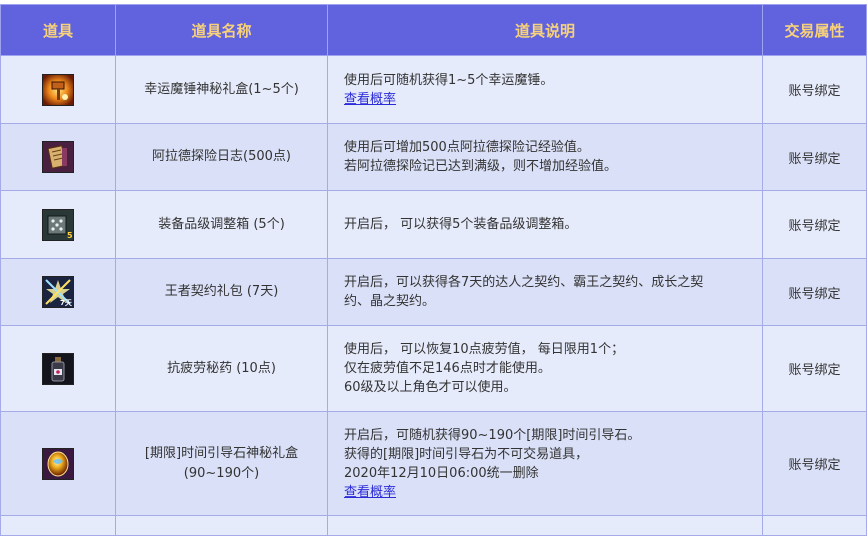 The image size is (867, 536). I want to click on svg-text: 7天, so click(66, 303).